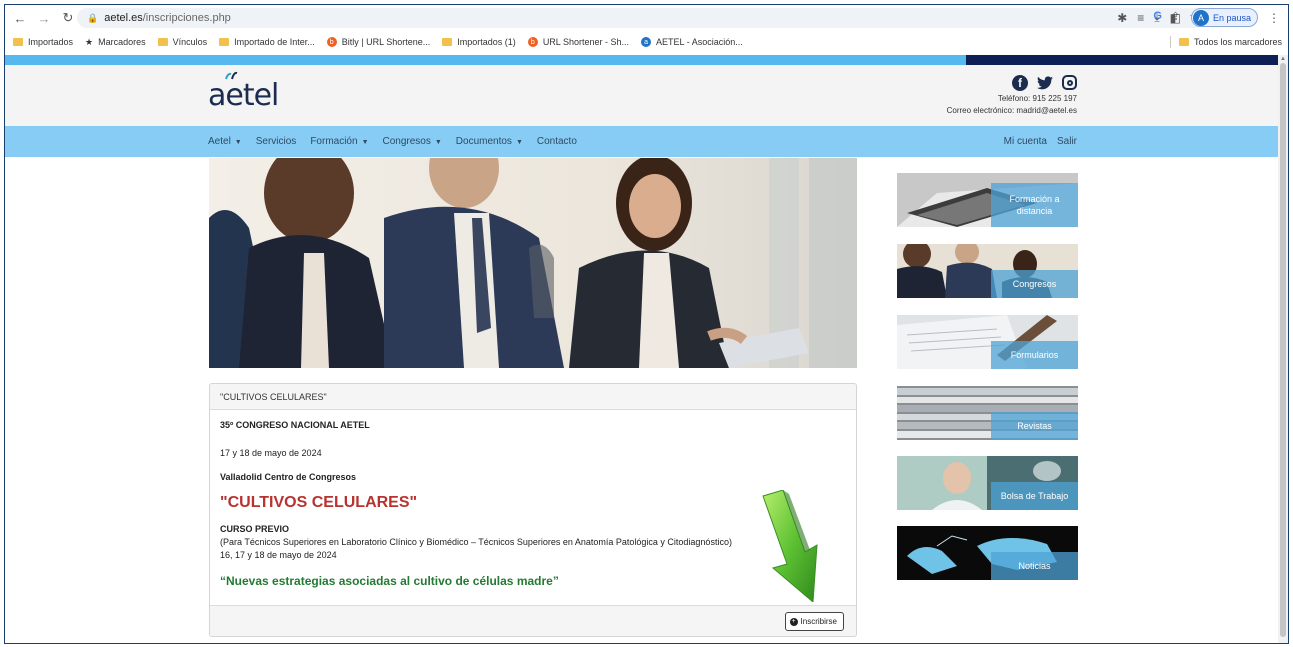  What do you see at coordinates (1069, 82) in the screenshot?
I see `instagram-icon` at bounding box center [1069, 82].